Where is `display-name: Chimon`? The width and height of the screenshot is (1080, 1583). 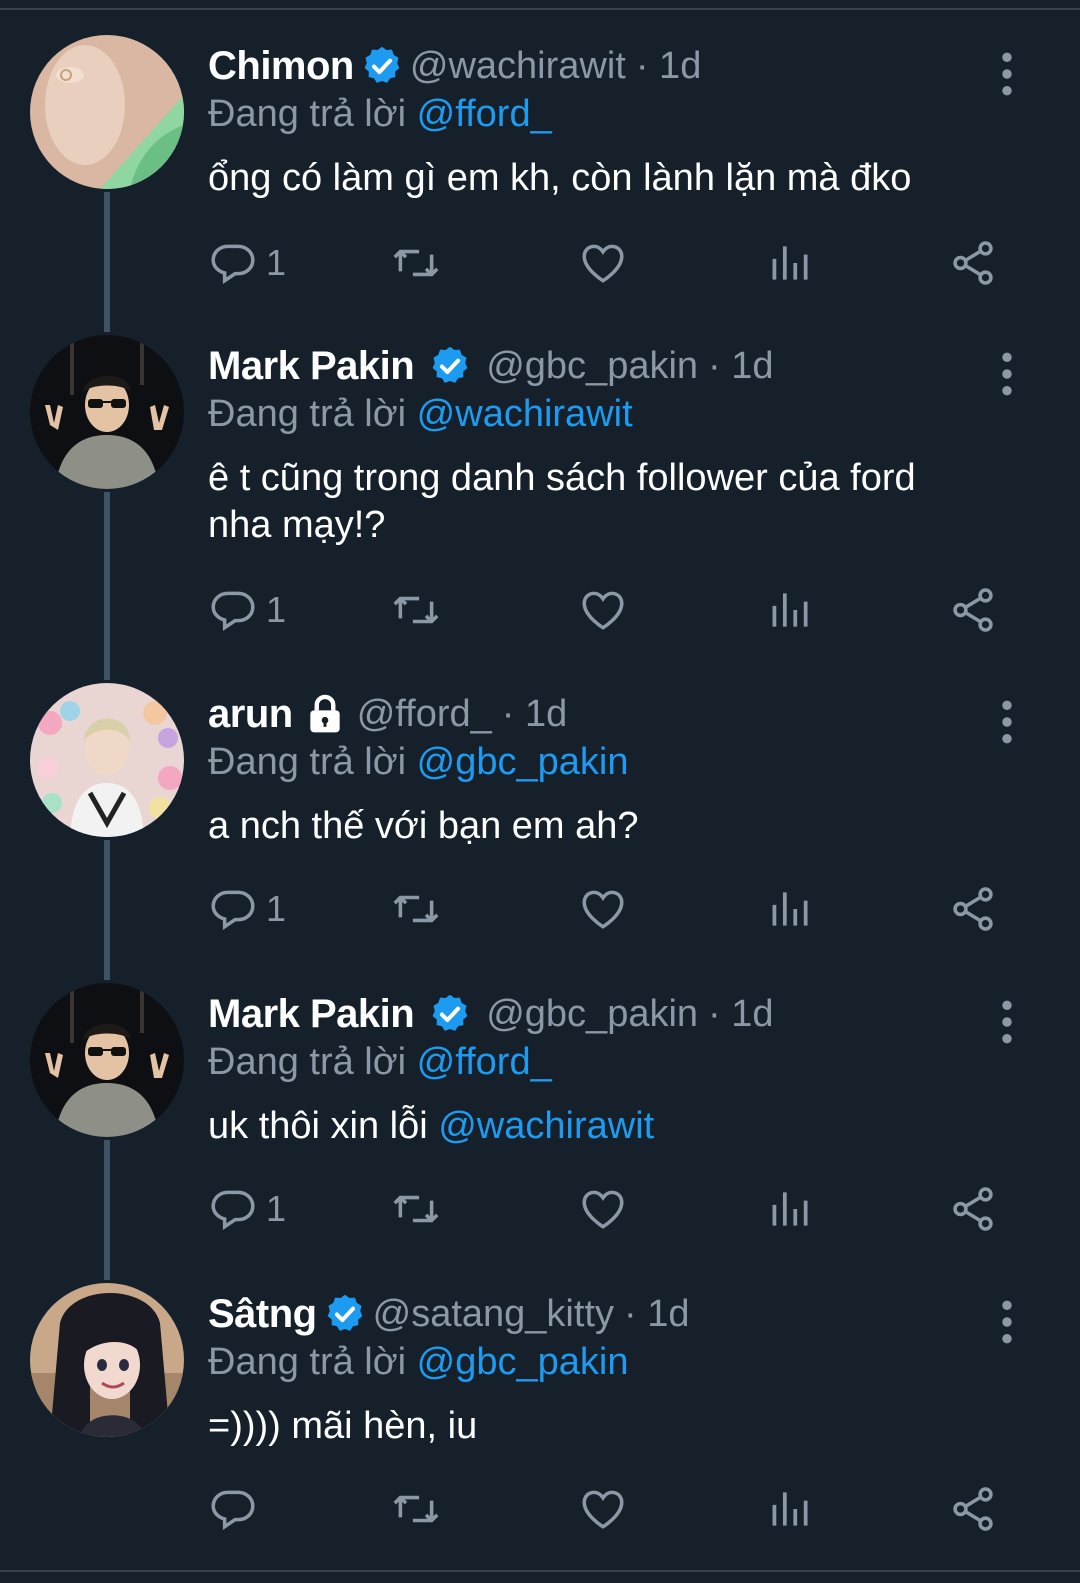 display-name: Chimon is located at coordinates (281, 66).